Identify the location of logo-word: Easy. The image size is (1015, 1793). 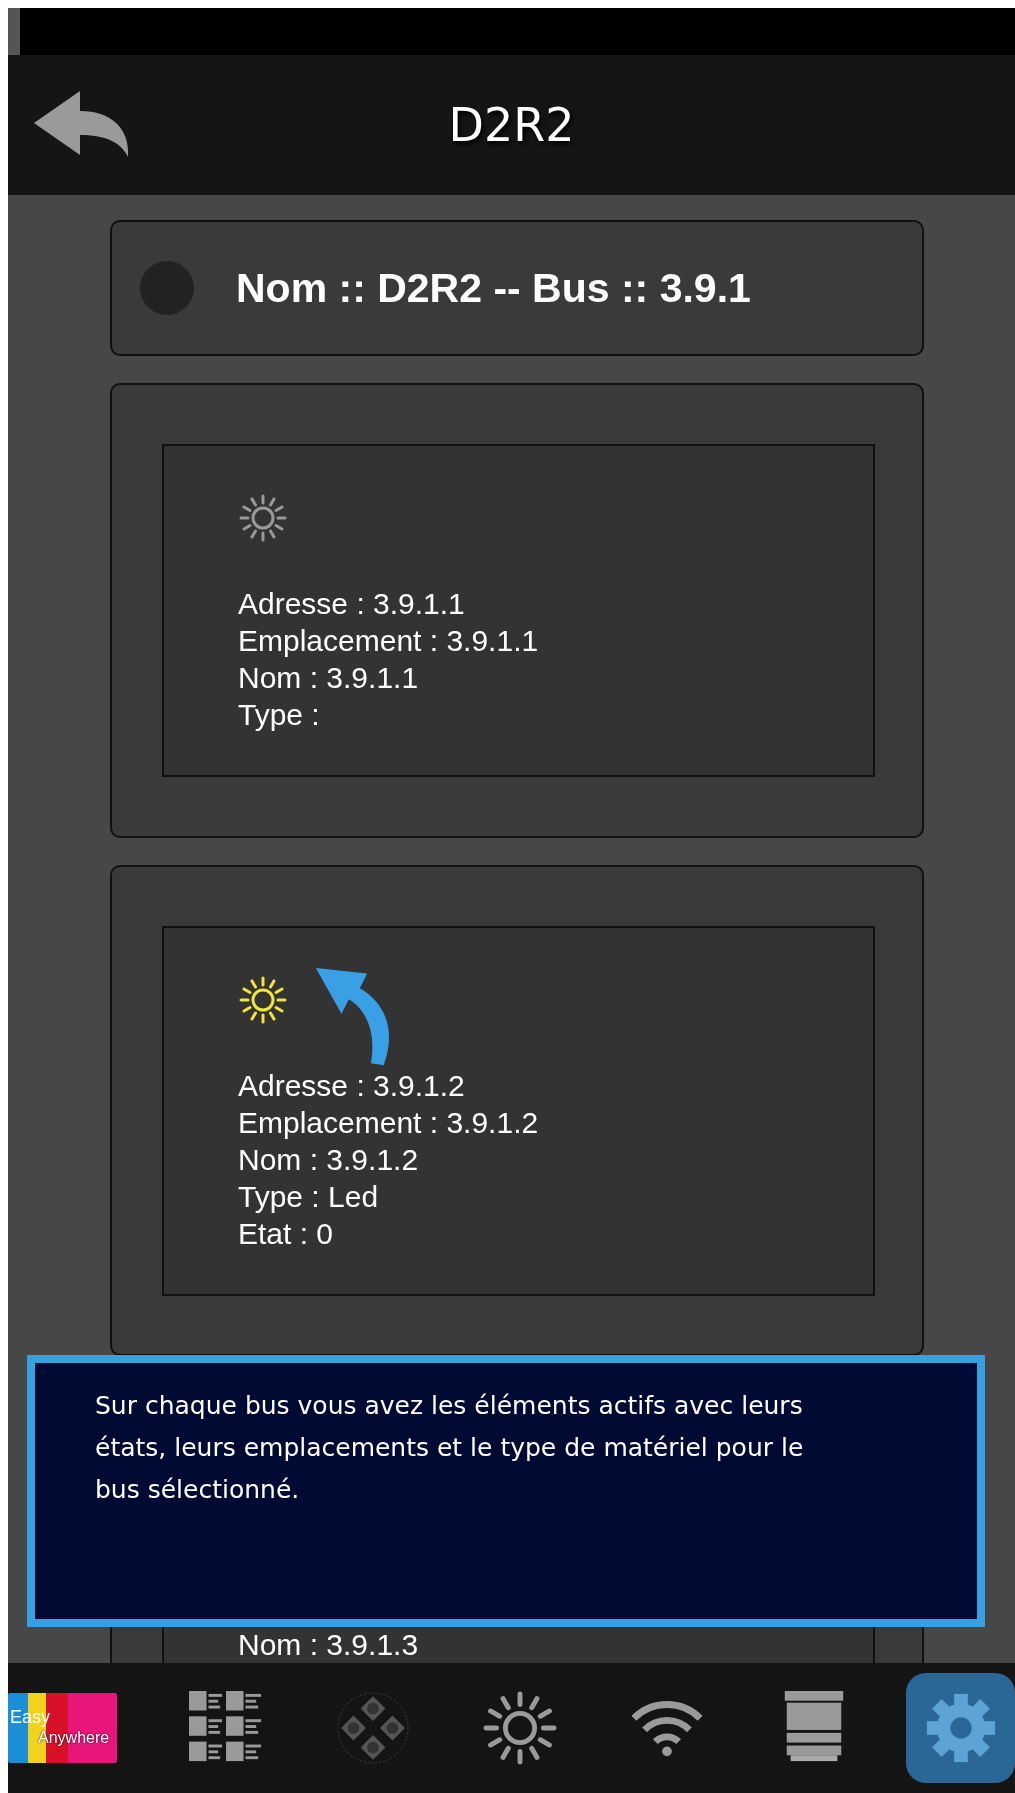
(30, 1717).